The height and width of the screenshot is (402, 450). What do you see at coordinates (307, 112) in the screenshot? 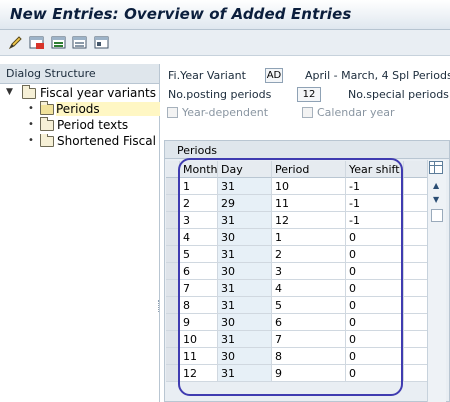
I see `calendar-year-checkbox` at bounding box center [307, 112].